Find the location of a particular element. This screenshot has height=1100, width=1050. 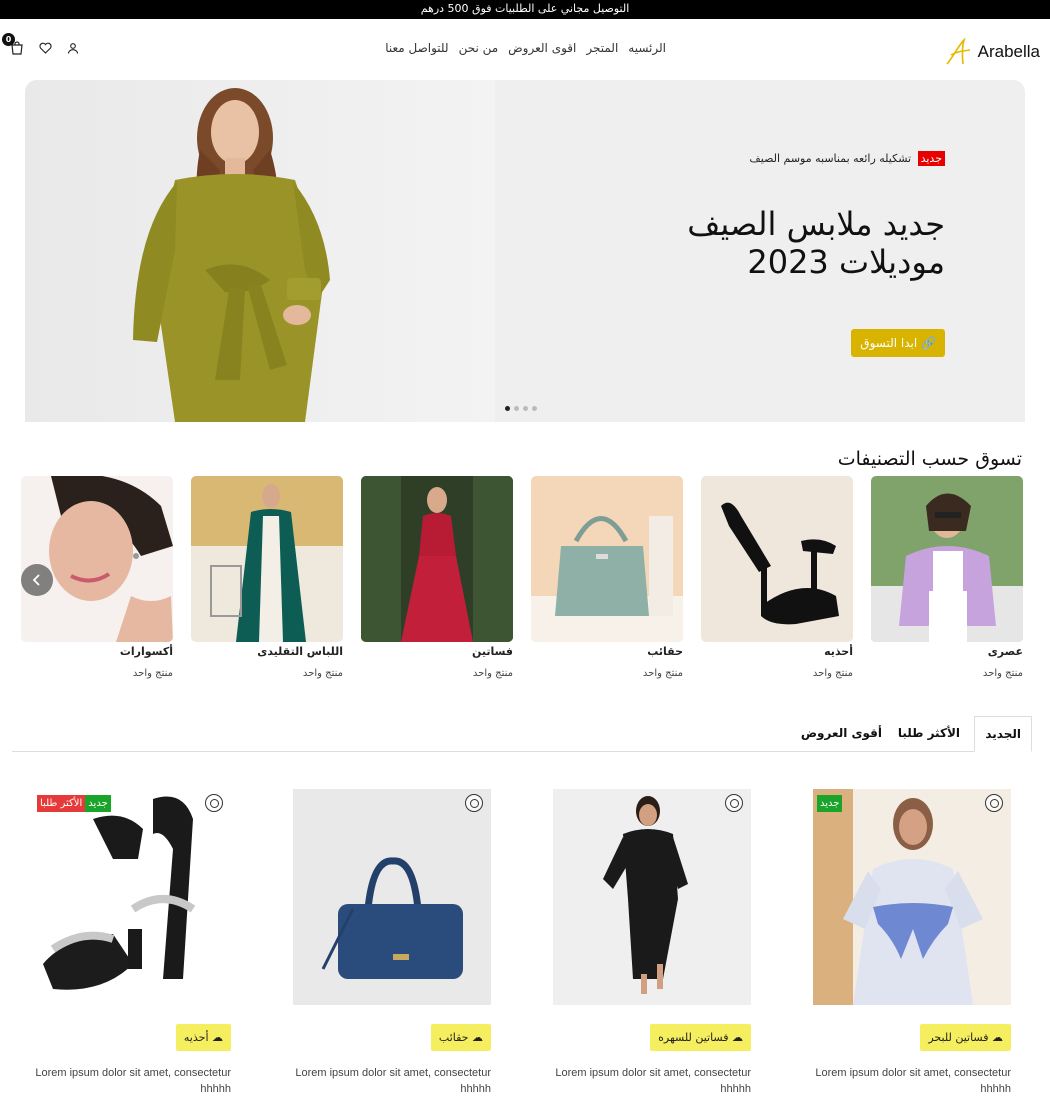

product-badges: الأكثر طلبا جديد is located at coordinates (74, 803).